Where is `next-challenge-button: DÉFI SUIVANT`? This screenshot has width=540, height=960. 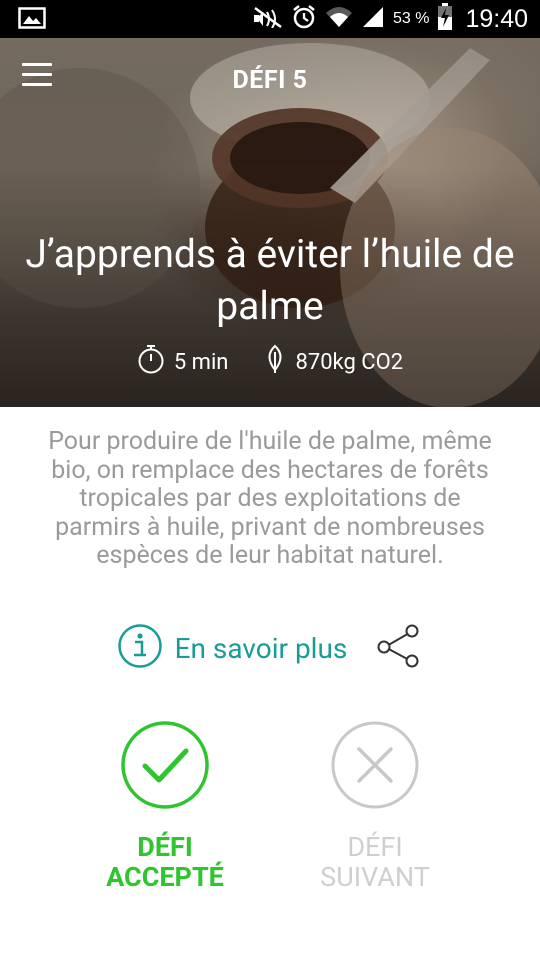
next-challenge-button: DÉFI SUIVANT is located at coordinates (375, 806).